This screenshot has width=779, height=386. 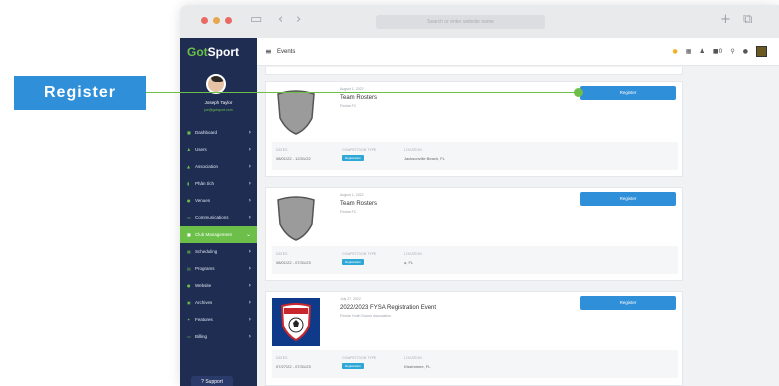 I want to click on grid-icon: ▦, so click(x=689, y=51).